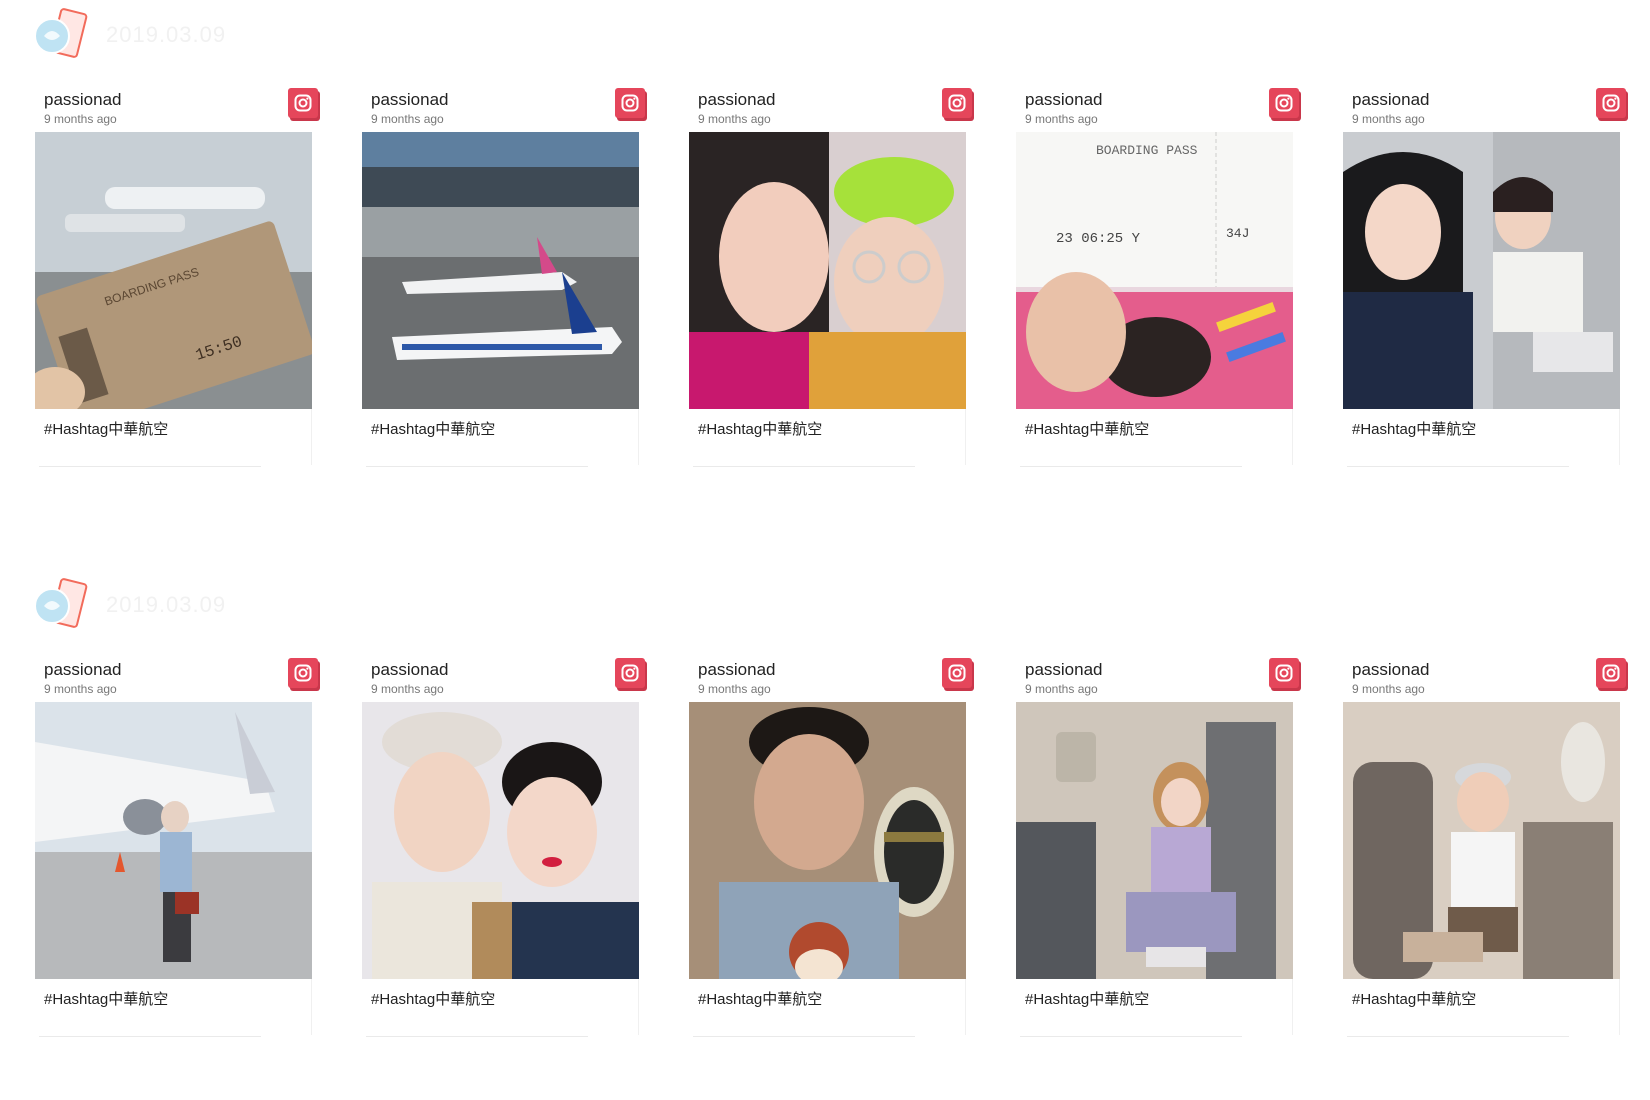 The height and width of the screenshot is (1100, 1650). I want to click on post-photo-window-selfie, so click(827, 840).